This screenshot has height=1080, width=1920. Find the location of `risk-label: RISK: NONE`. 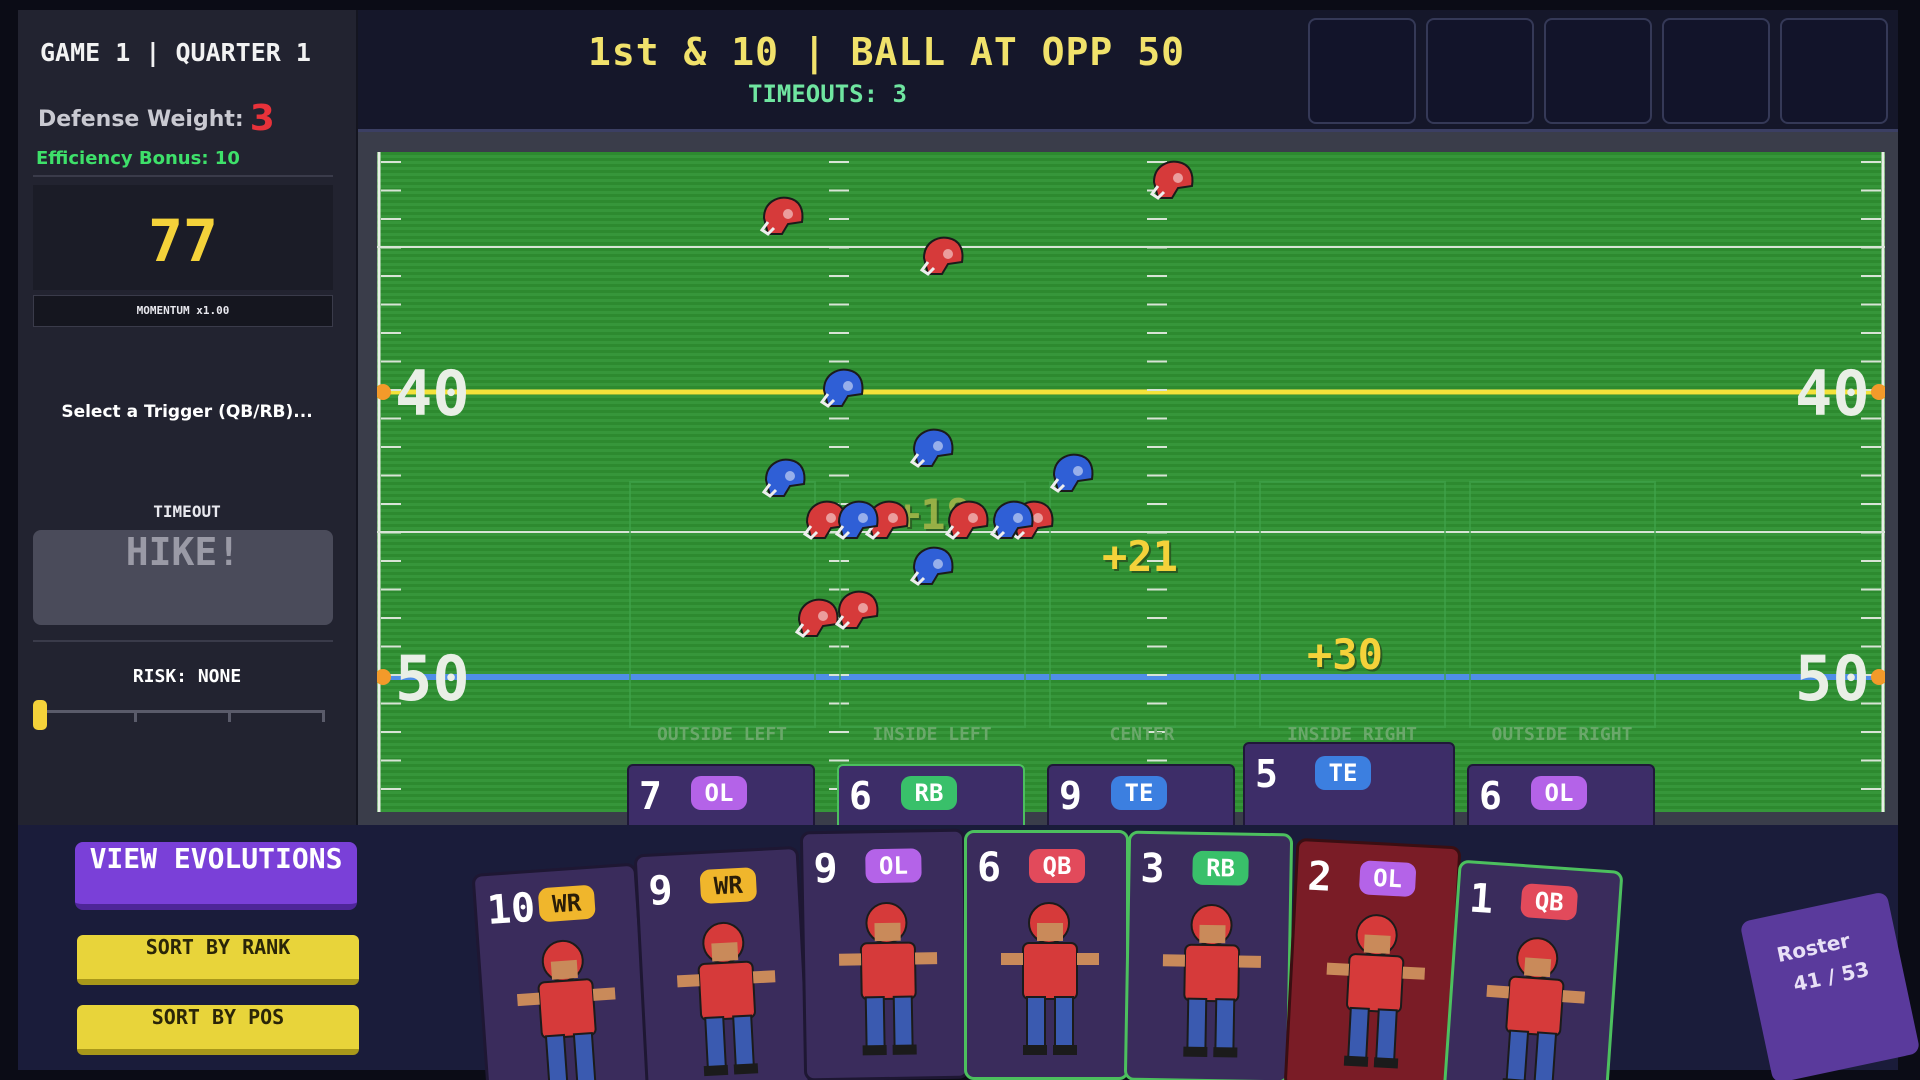

risk-label: RISK: NONE is located at coordinates (187, 676).